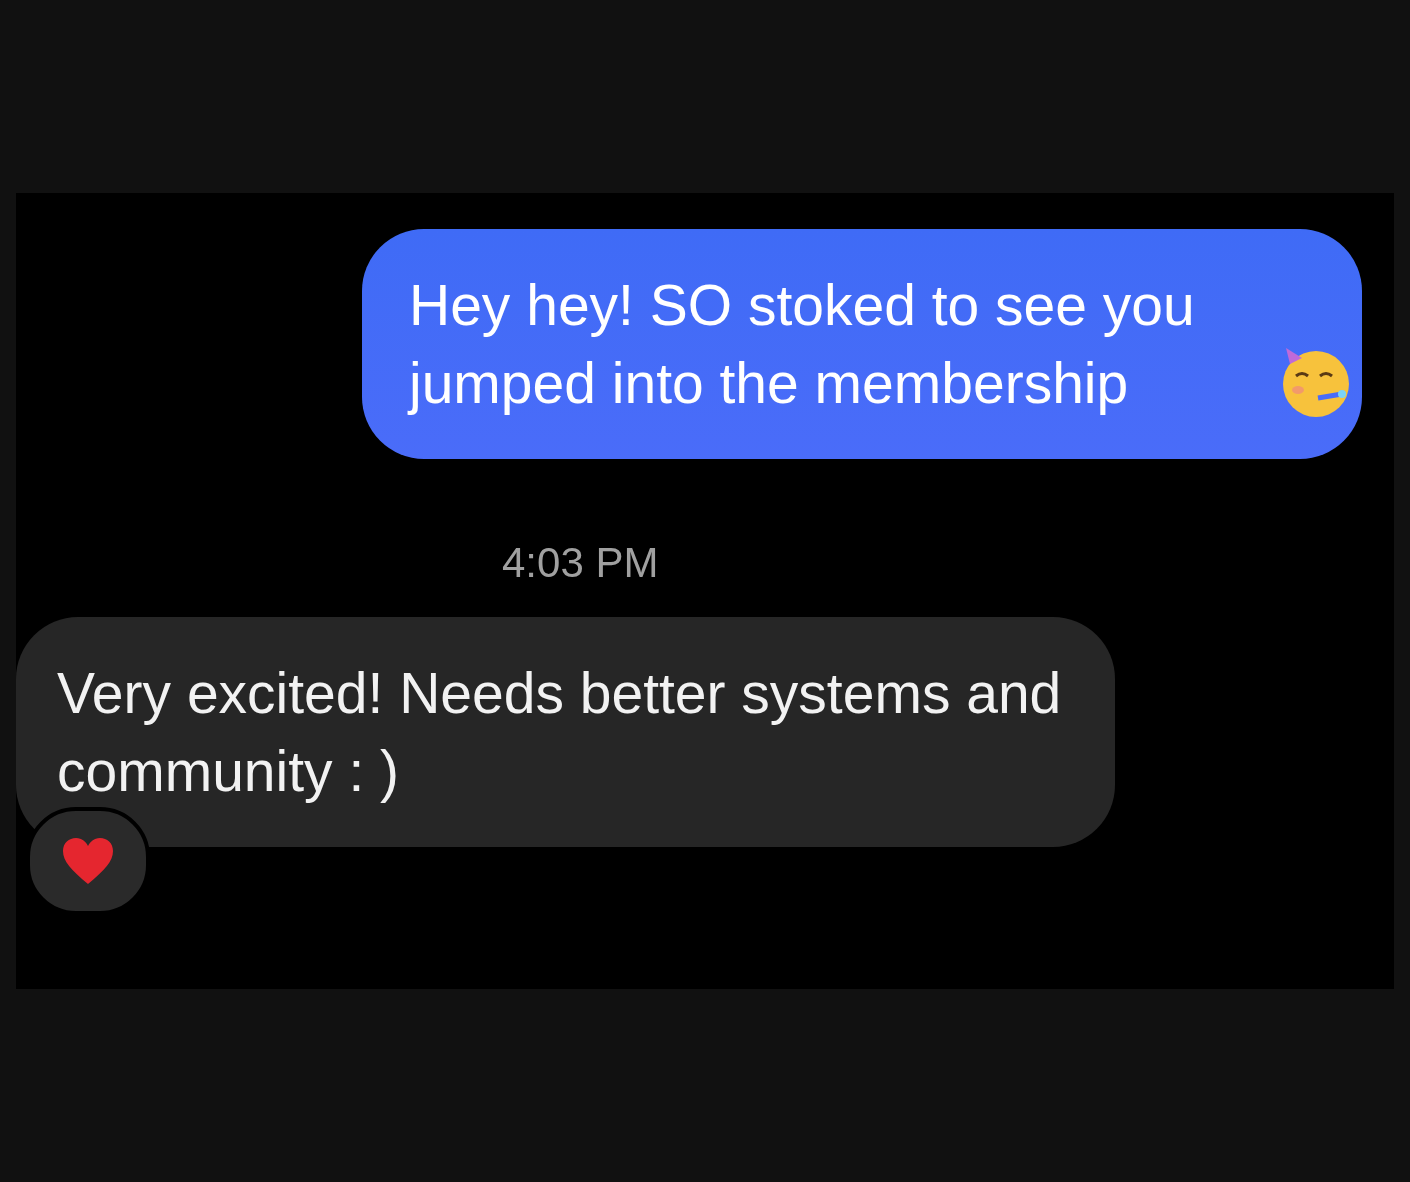 The height and width of the screenshot is (1182, 1410). What do you see at coordinates (802, 344) in the screenshot?
I see `message-text: Hey hey! SO stoked to see you jumped into the membership` at bounding box center [802, 344].